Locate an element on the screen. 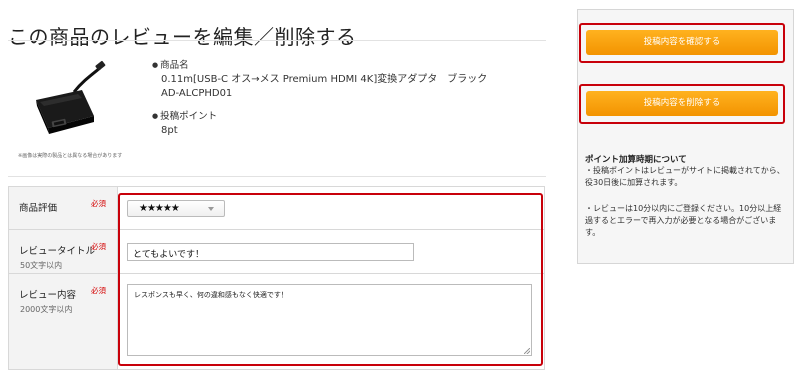 This screenshot has width=800, height=380. image-note: ※画像は実際の製品とは異なる場合があります is located at coordinates (70, 156).